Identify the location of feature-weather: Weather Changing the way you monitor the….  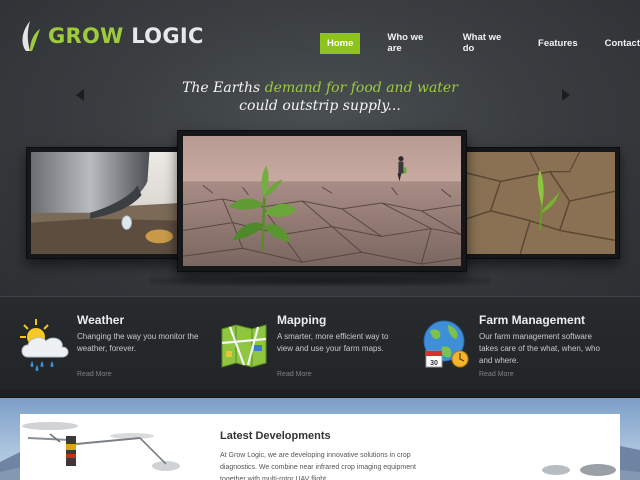
(113, 344).